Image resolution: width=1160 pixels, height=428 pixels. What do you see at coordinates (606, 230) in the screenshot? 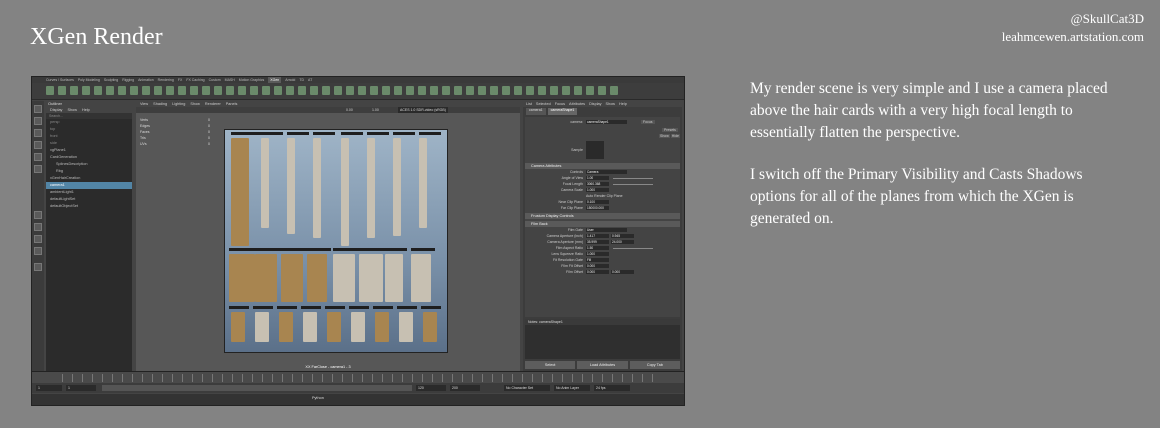
I see `film-gate-dropdown: User` at bounding box center [606, 230].